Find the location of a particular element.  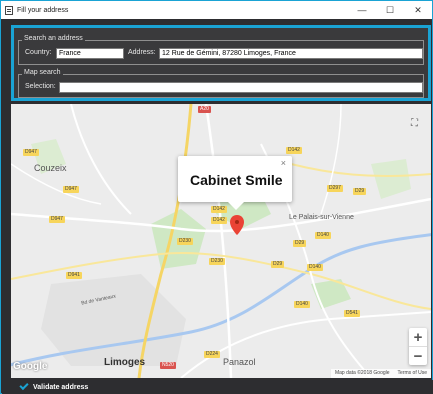

zoom-control: + − is located at coordinates (418, 346).